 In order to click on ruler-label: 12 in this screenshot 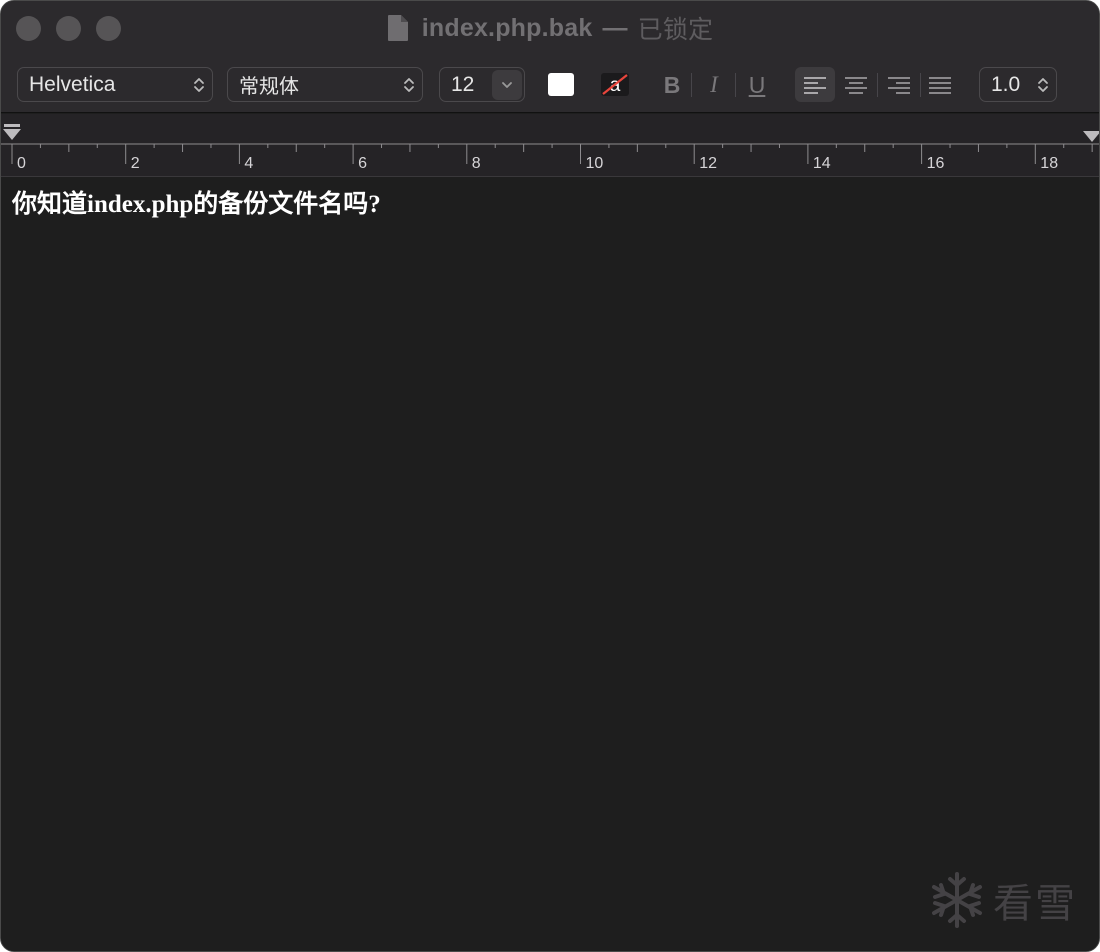, I will do `click(708, 163)`.